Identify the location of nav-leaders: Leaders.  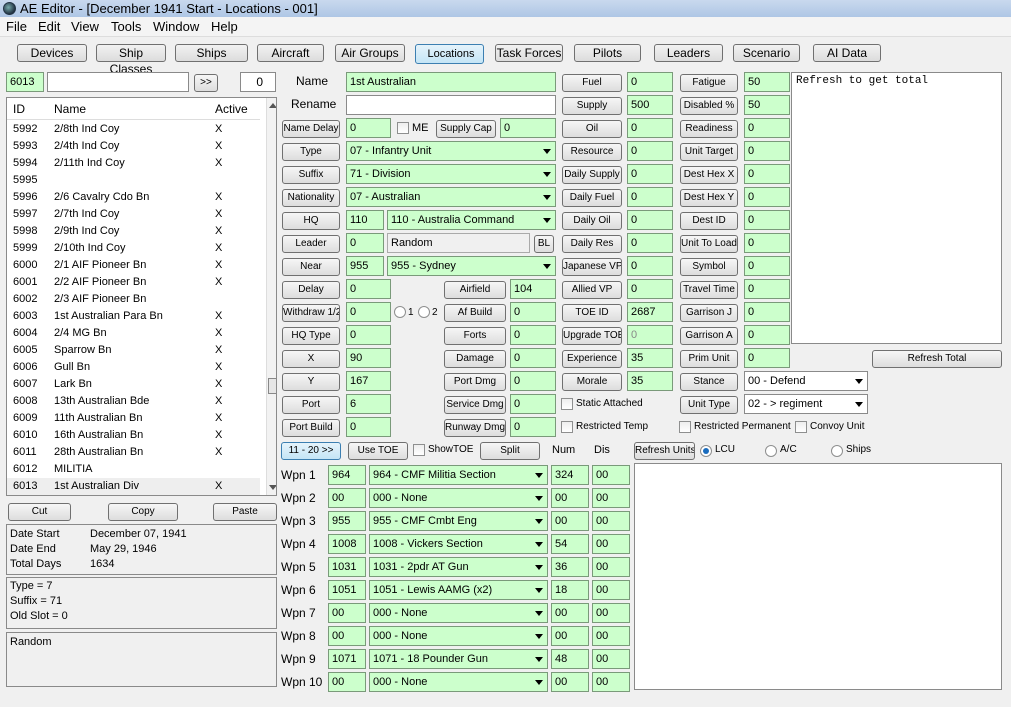
(688, 53).